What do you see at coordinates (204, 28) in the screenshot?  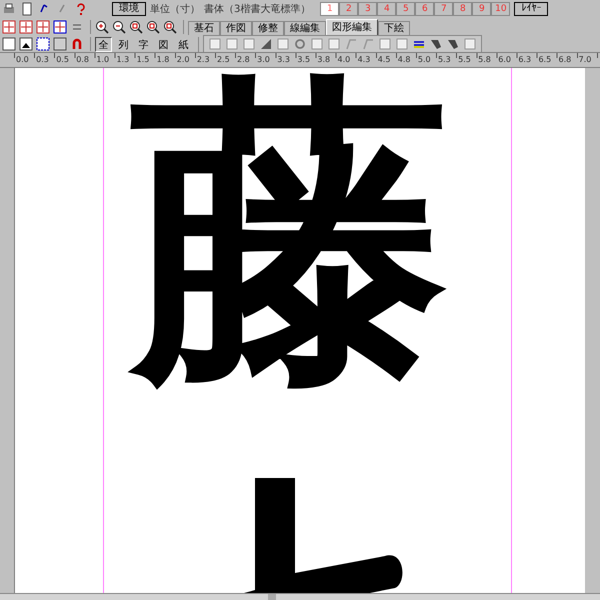 I see `tab: 基石` at bounding box center [204, 28].